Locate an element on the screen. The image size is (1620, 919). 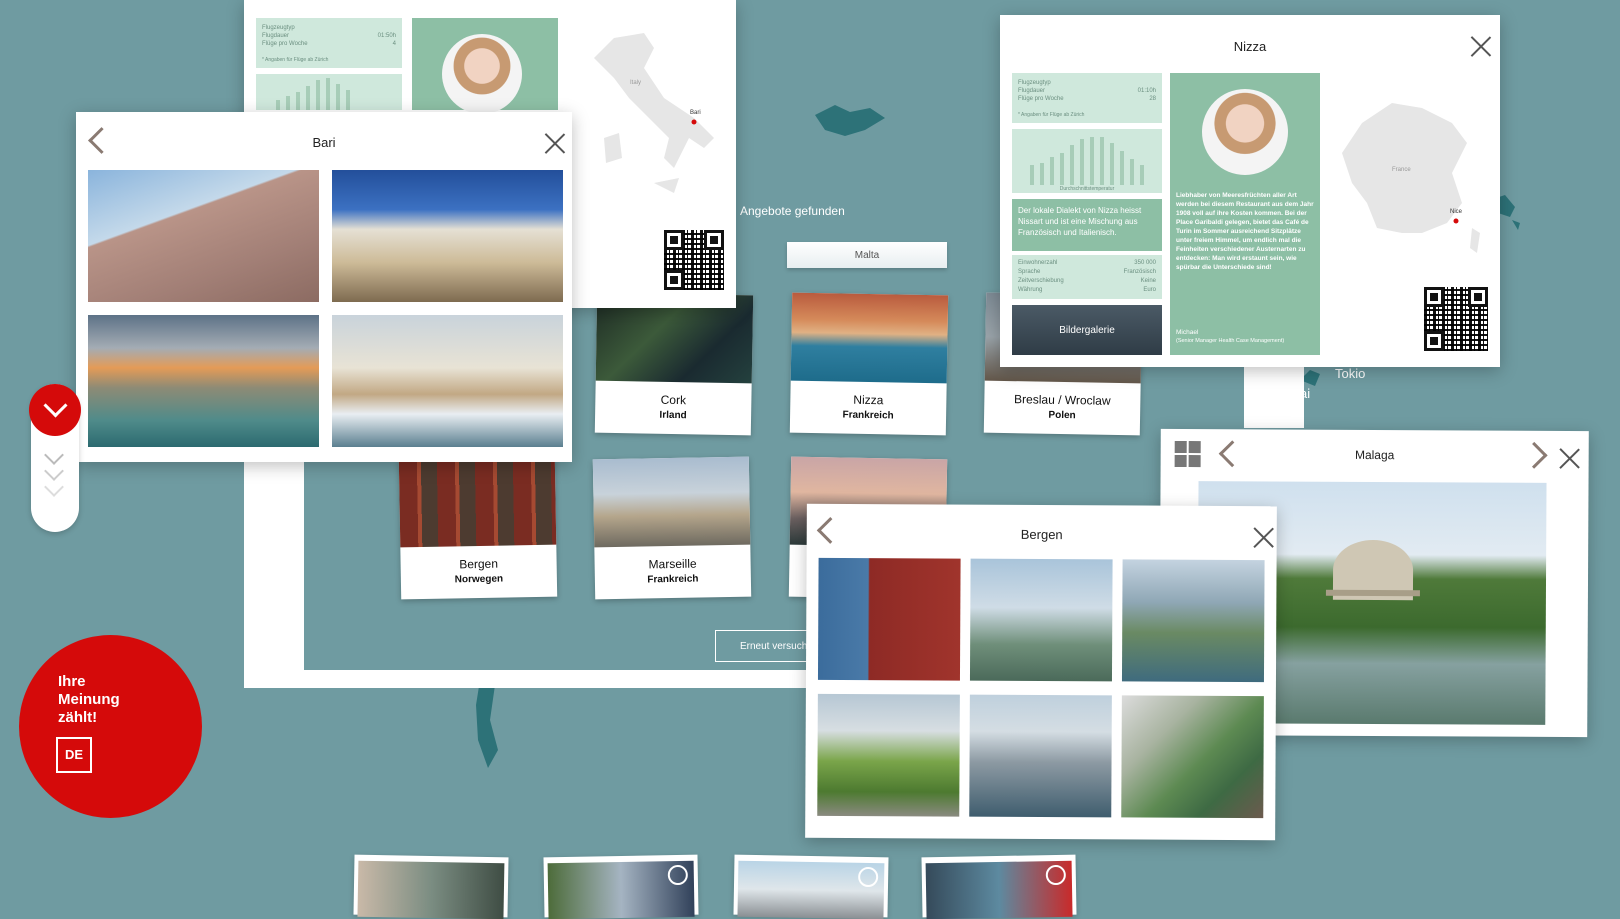
feedback-line2: Meinung is located at coordinates (89, 699).